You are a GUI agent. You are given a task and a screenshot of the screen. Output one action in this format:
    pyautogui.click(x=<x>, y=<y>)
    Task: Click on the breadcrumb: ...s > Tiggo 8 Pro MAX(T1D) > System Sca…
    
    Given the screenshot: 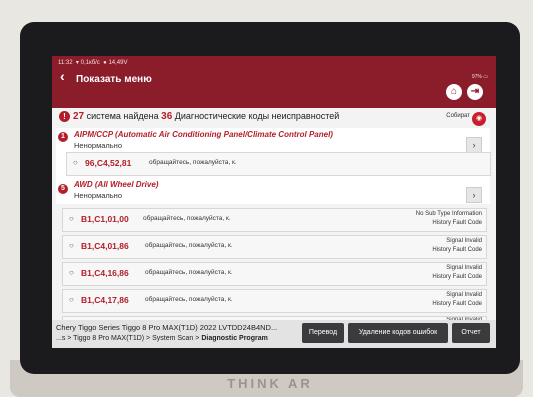 What is the action you would take?
    pyautogui.click(x=162, y=338)
    